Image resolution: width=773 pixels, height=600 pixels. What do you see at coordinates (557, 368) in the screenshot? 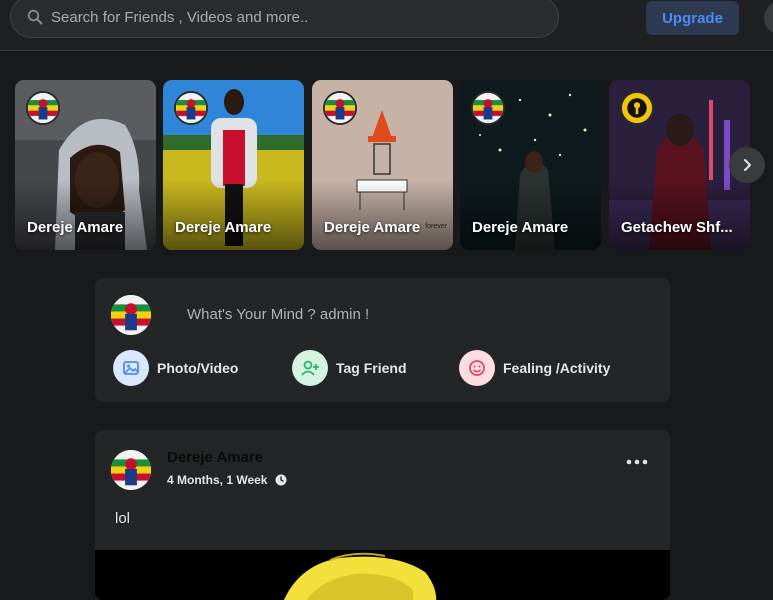
I see `feeling-activity-label: Fealing /Activity` at bounding box center [557, 368].